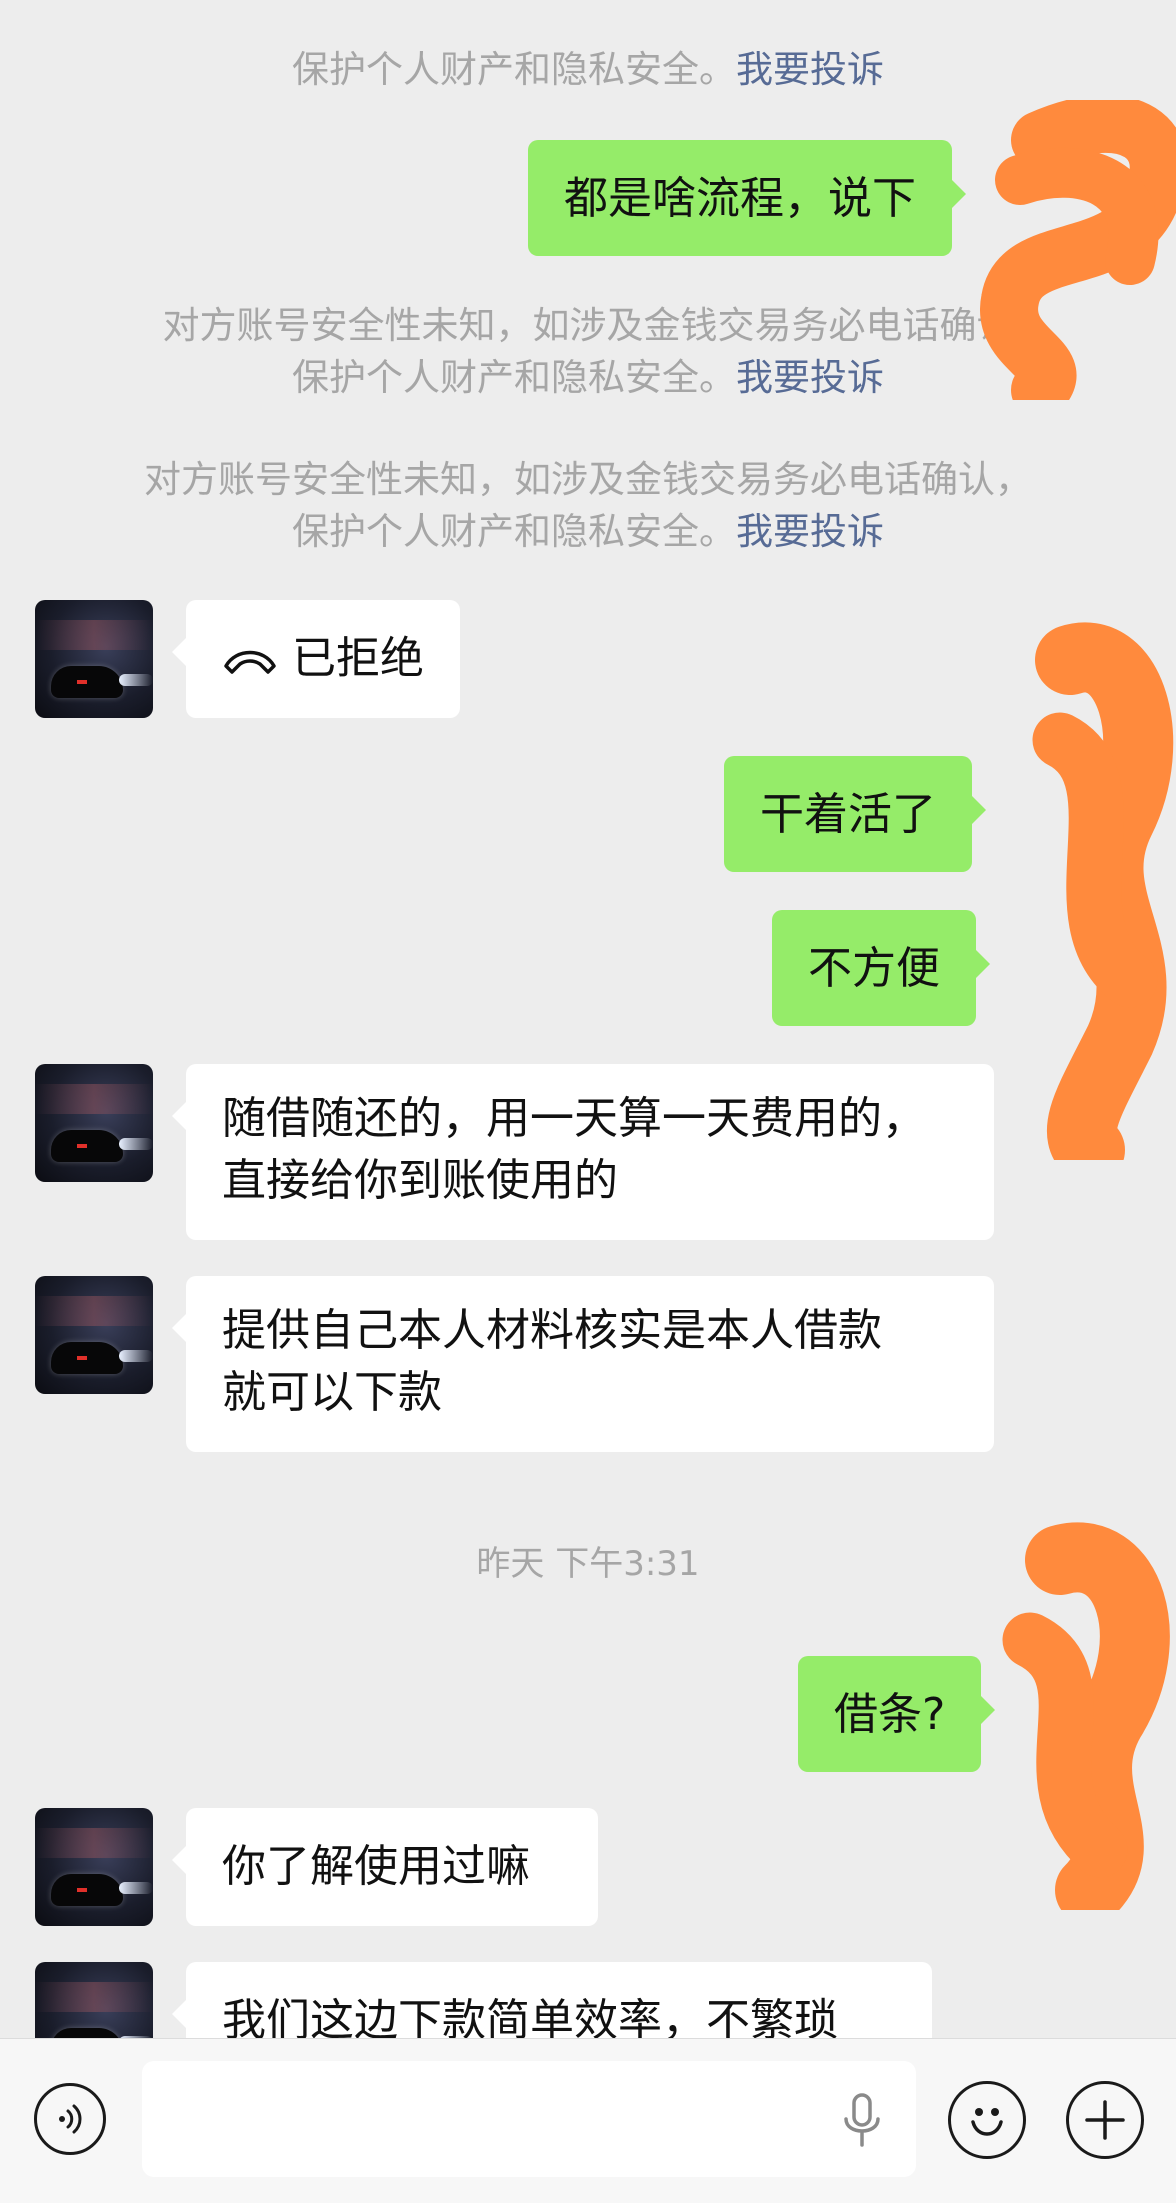 Image resolution: width=1176 pixels, height=2203 pixels. Describe the element at coordinates (583, 1152) in the screenshot. I see `message-incoming: 随借随还的，用一天算一天费用的， 直接给你到账使用的` at that location.